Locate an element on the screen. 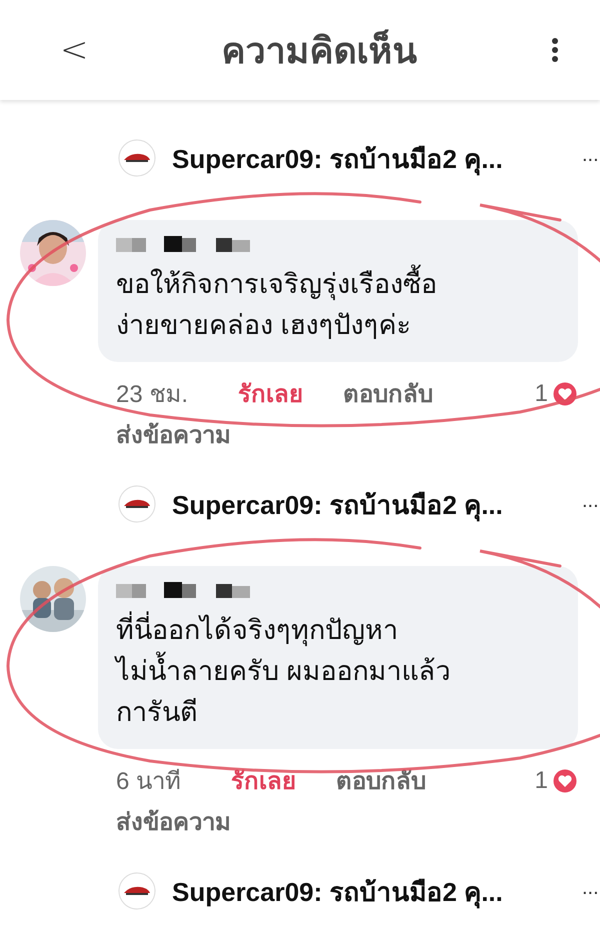 This screenshot has height=926, width=600. more-icon is located at coordinates (555, 50).